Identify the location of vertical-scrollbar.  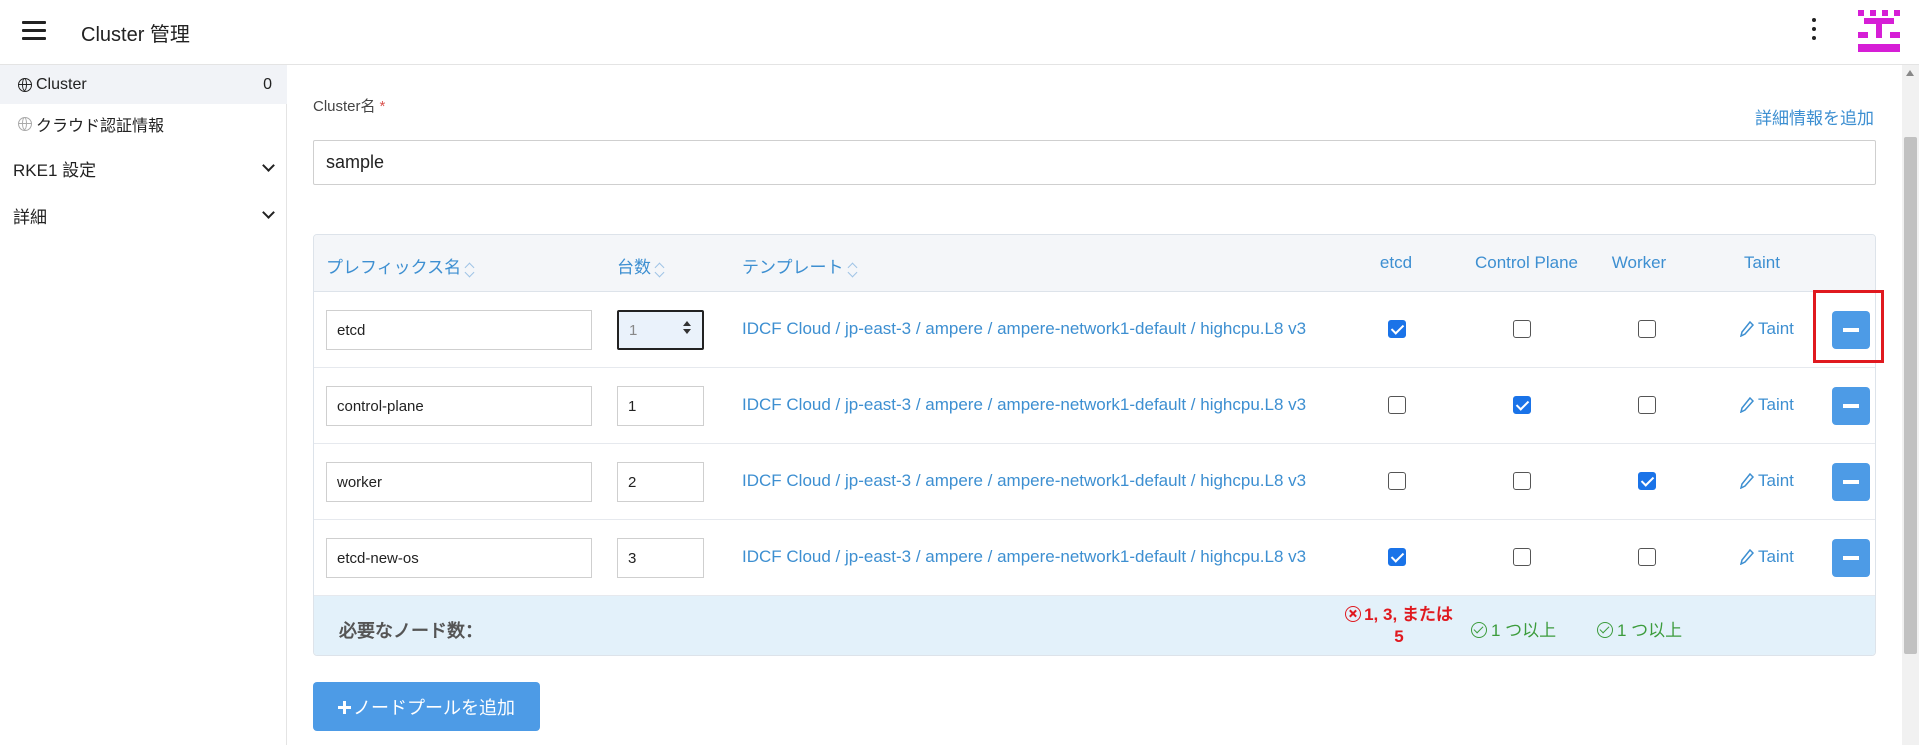
(1910, 405).